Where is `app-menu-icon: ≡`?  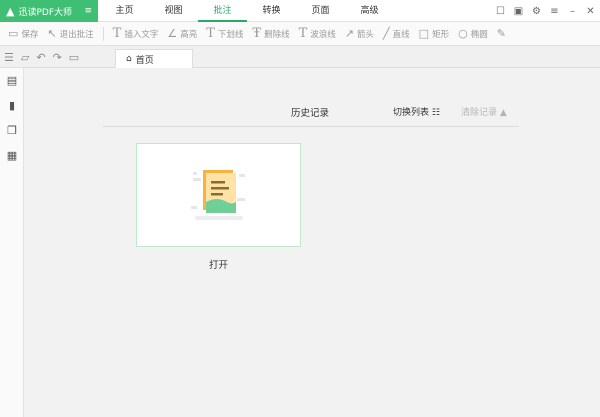
app-menu-icon: ≡ is located at coordinates (88, 11).